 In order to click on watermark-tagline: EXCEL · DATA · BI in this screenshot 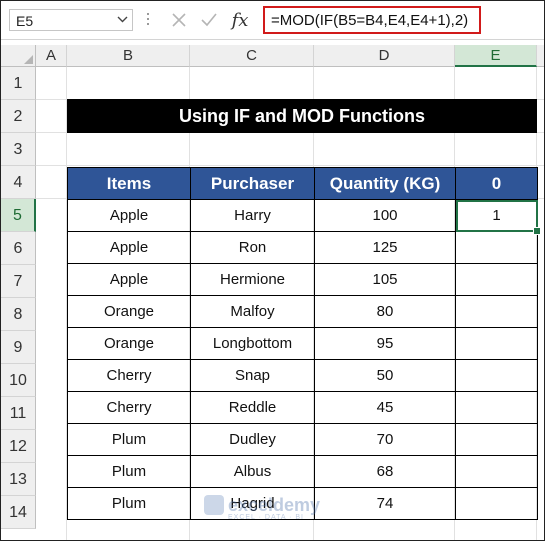, I will do `click(266, 517)`.